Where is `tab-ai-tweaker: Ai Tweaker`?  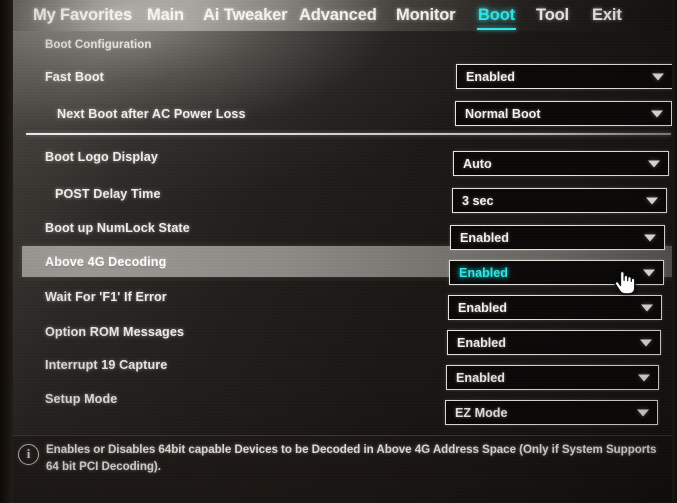
tab-ai-tweaker: Ai Tweaker is located at coordinates (245, 16).